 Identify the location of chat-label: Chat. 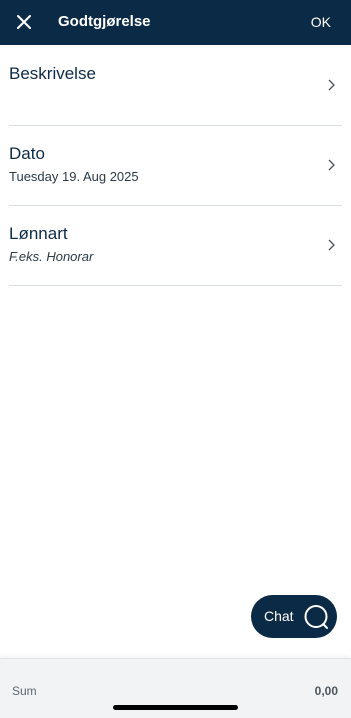
(279, 616).